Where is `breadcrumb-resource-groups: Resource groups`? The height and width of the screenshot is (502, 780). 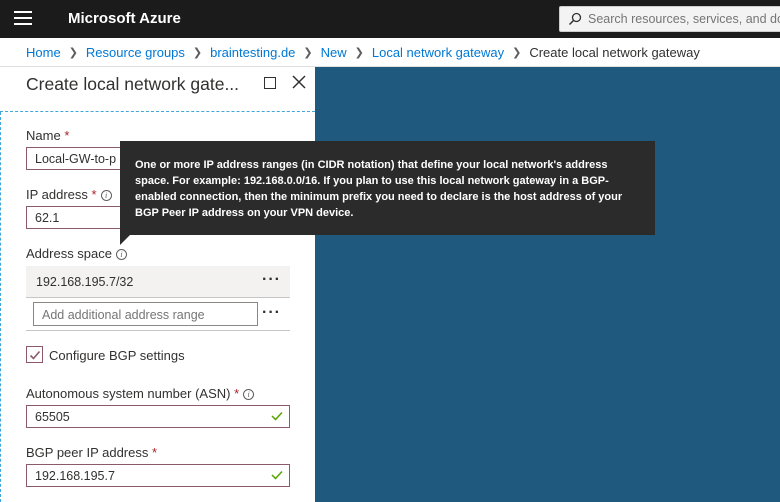
breadcrumb-resource-groups: Resource groups is located at coordinates (135, 52).